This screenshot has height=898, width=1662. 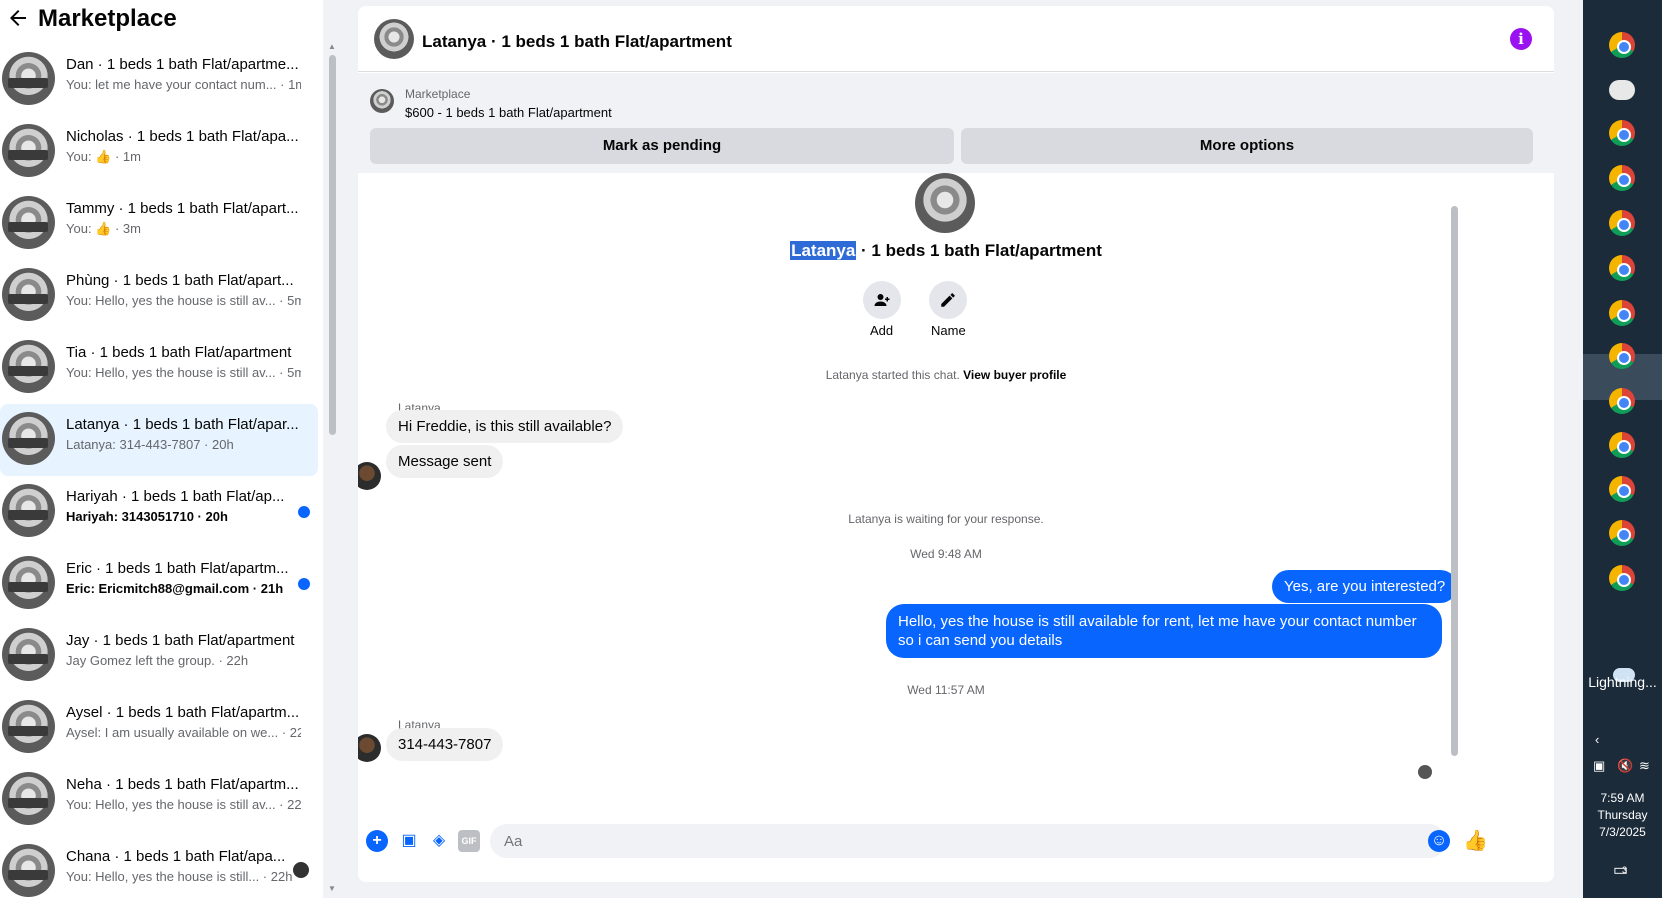 What do you see at coordinates (946, 519) in the screenshot?
I see `waiting-notice: Latanya is waiting for your response.` at bounding box center [946, 519].